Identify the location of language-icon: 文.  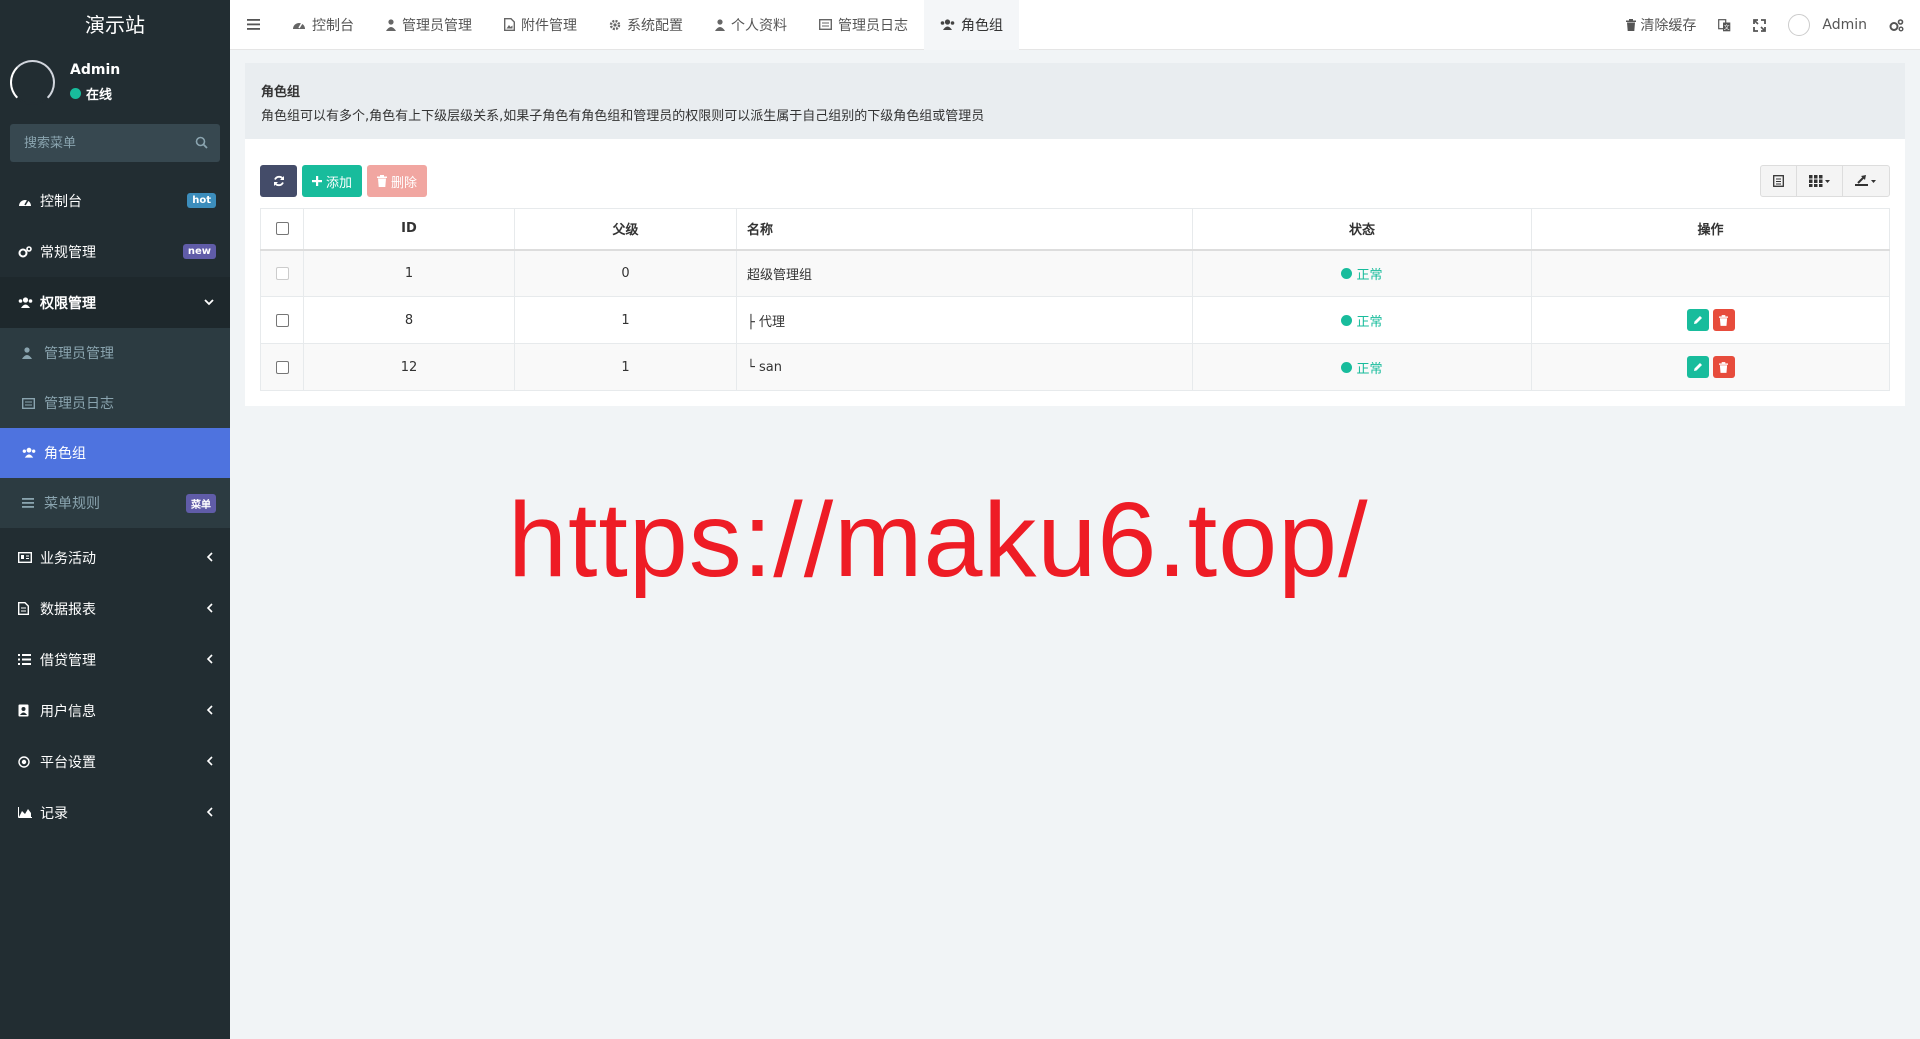
(1724, 25).